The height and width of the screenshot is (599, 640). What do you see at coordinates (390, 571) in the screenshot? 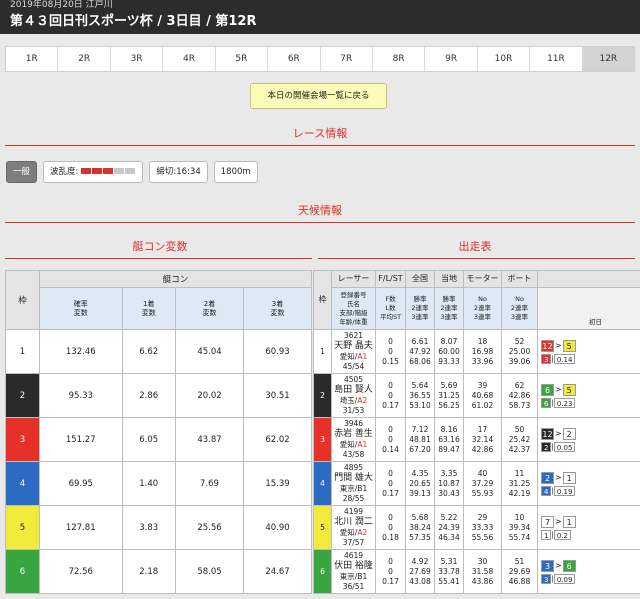
I see `fl-st-cell: 0 0 0.17` at bounding box center [390, 571].